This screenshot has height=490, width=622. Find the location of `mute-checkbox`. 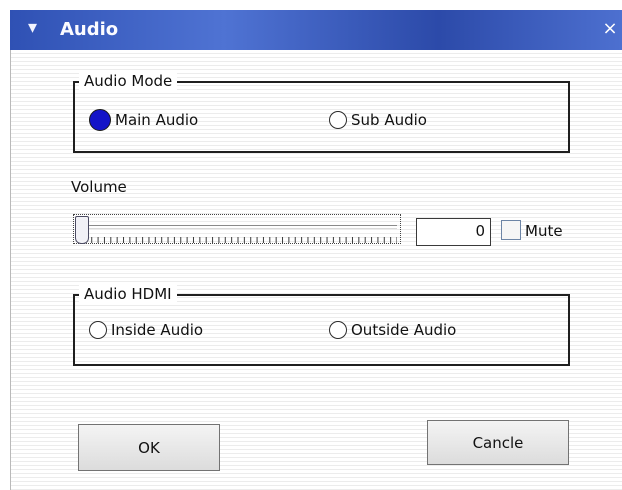

mute-checkbox is located at coordinates (511, 230).